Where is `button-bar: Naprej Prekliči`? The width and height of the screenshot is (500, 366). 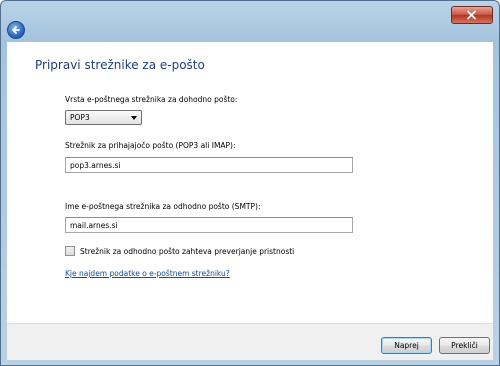
button-bar: Naprej Prekliči is located at coordinates (250, 341).